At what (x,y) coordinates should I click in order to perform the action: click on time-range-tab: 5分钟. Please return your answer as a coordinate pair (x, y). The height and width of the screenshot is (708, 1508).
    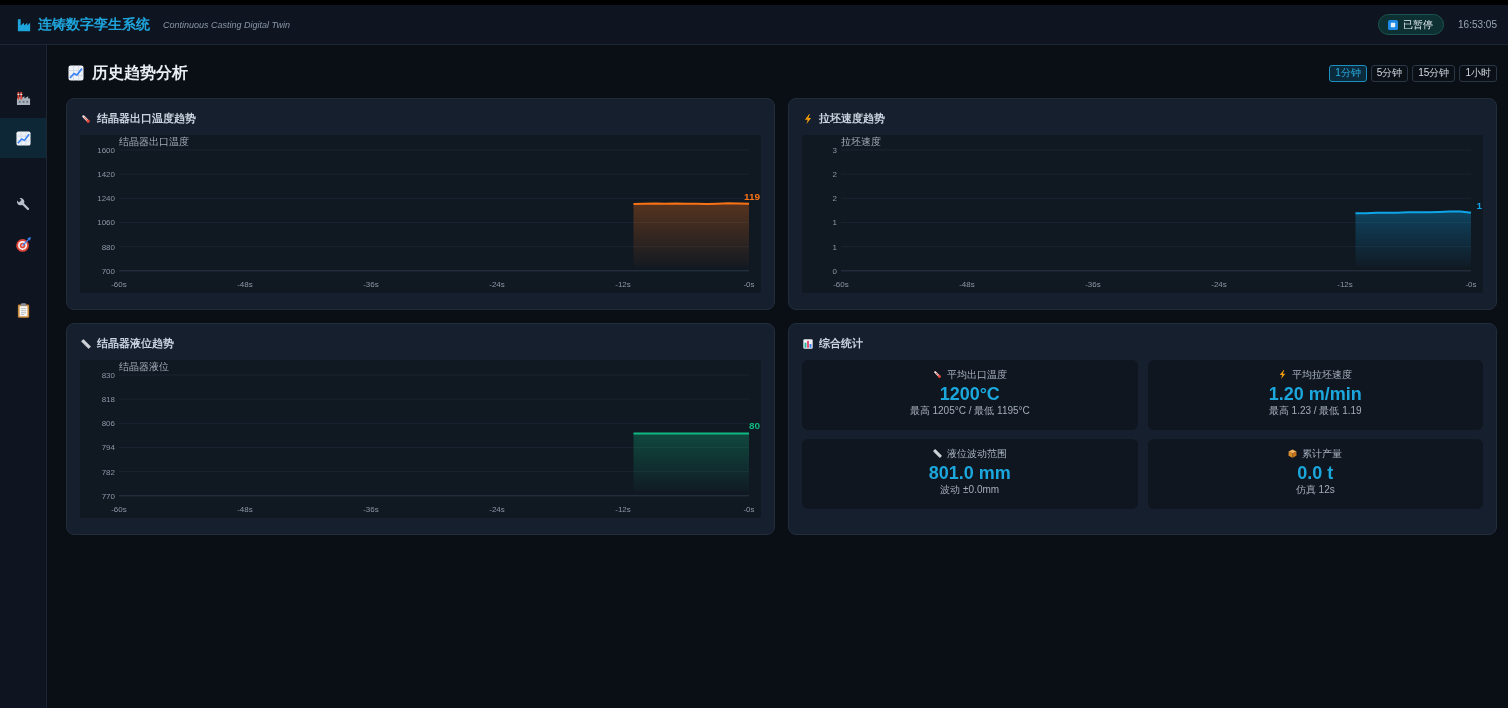
    Looking at the image, I should click on (1389, 73).